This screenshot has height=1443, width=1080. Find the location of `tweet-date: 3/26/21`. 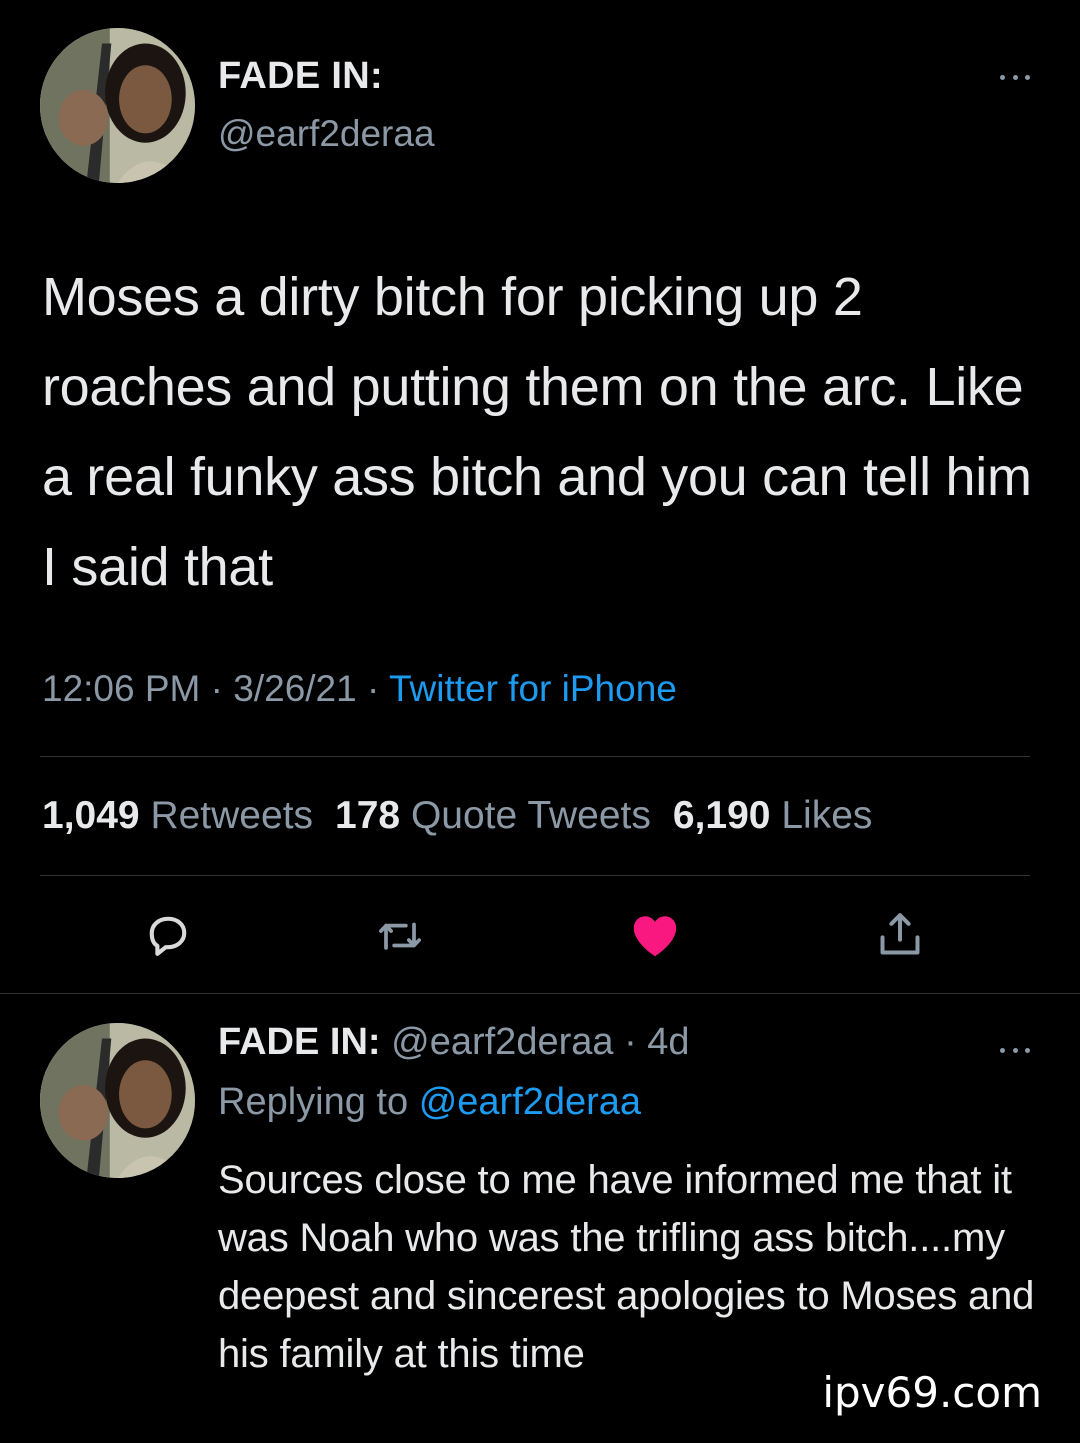

tweet-date: 3/26/21 is located at coordinates (294, 688).